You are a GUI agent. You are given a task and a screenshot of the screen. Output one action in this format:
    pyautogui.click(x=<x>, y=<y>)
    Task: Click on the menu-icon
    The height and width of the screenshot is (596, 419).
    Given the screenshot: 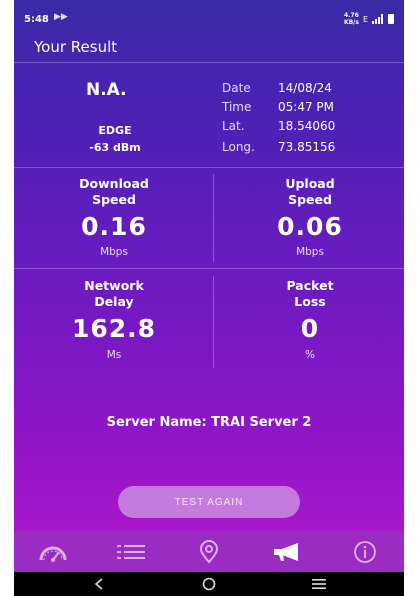 What is the action you would take?
    pyautogui.click(x=319, y=584)
    